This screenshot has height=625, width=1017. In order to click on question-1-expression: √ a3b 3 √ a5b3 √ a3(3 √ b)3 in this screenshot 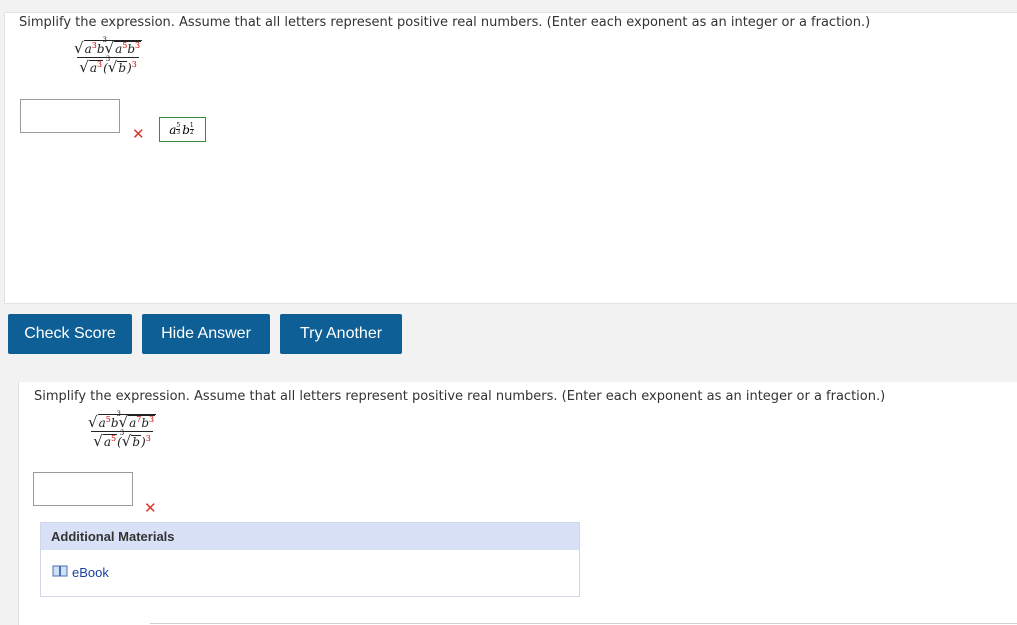, I will do `click(108, 56)`.